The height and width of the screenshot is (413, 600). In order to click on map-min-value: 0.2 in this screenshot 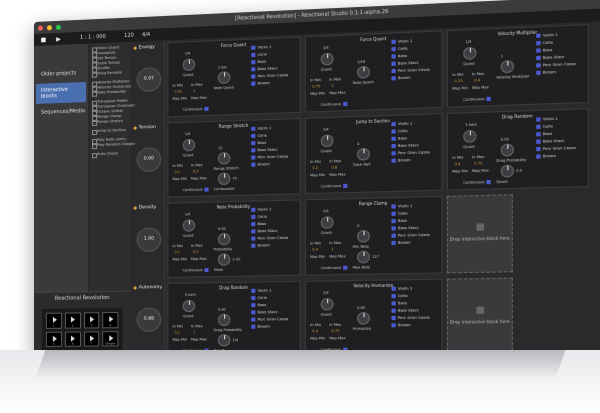, I will do `click(315, 168)`.